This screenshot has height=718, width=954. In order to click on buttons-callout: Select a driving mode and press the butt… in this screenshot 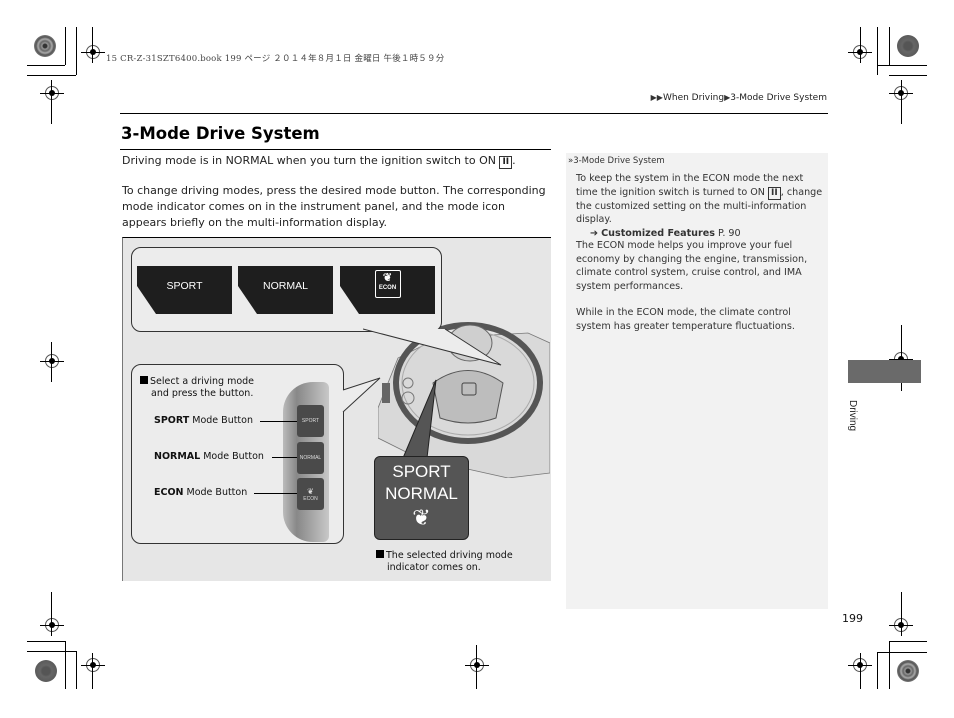, I will do `click(237, 454)`.